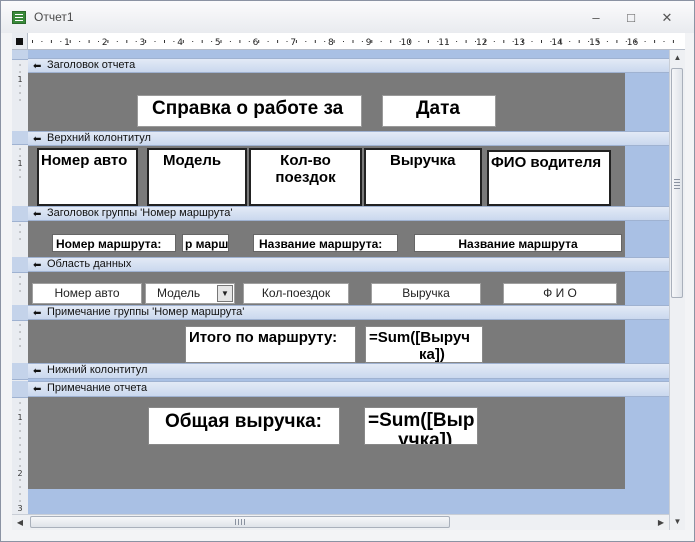 The height and width of the screenshot is (542, 695). I want to click on date-label: Дата, so click(439, 111).